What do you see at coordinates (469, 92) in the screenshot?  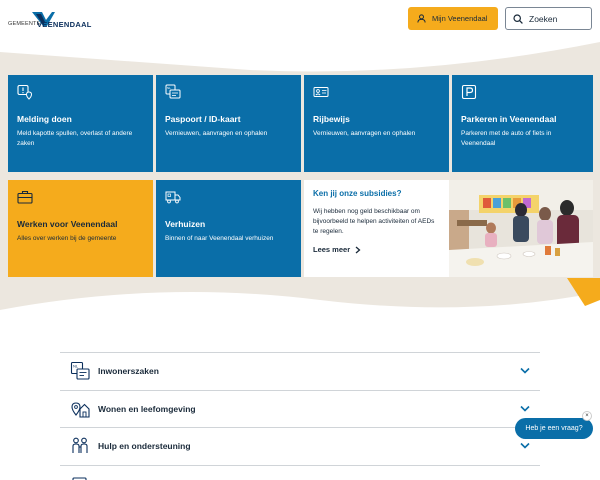 I see `parking-icon` at bounding box center [469, 92].